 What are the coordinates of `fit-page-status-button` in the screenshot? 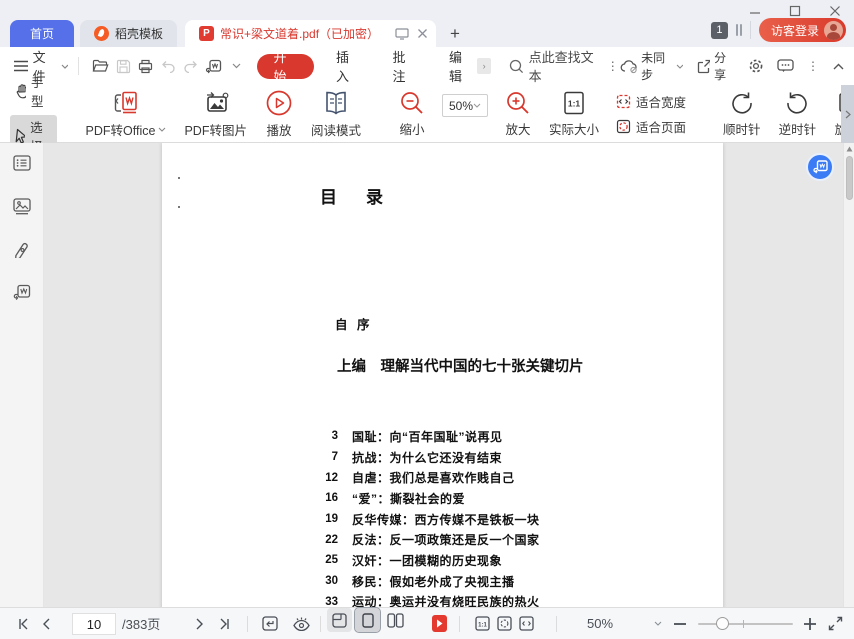 It's located at (504, 623).